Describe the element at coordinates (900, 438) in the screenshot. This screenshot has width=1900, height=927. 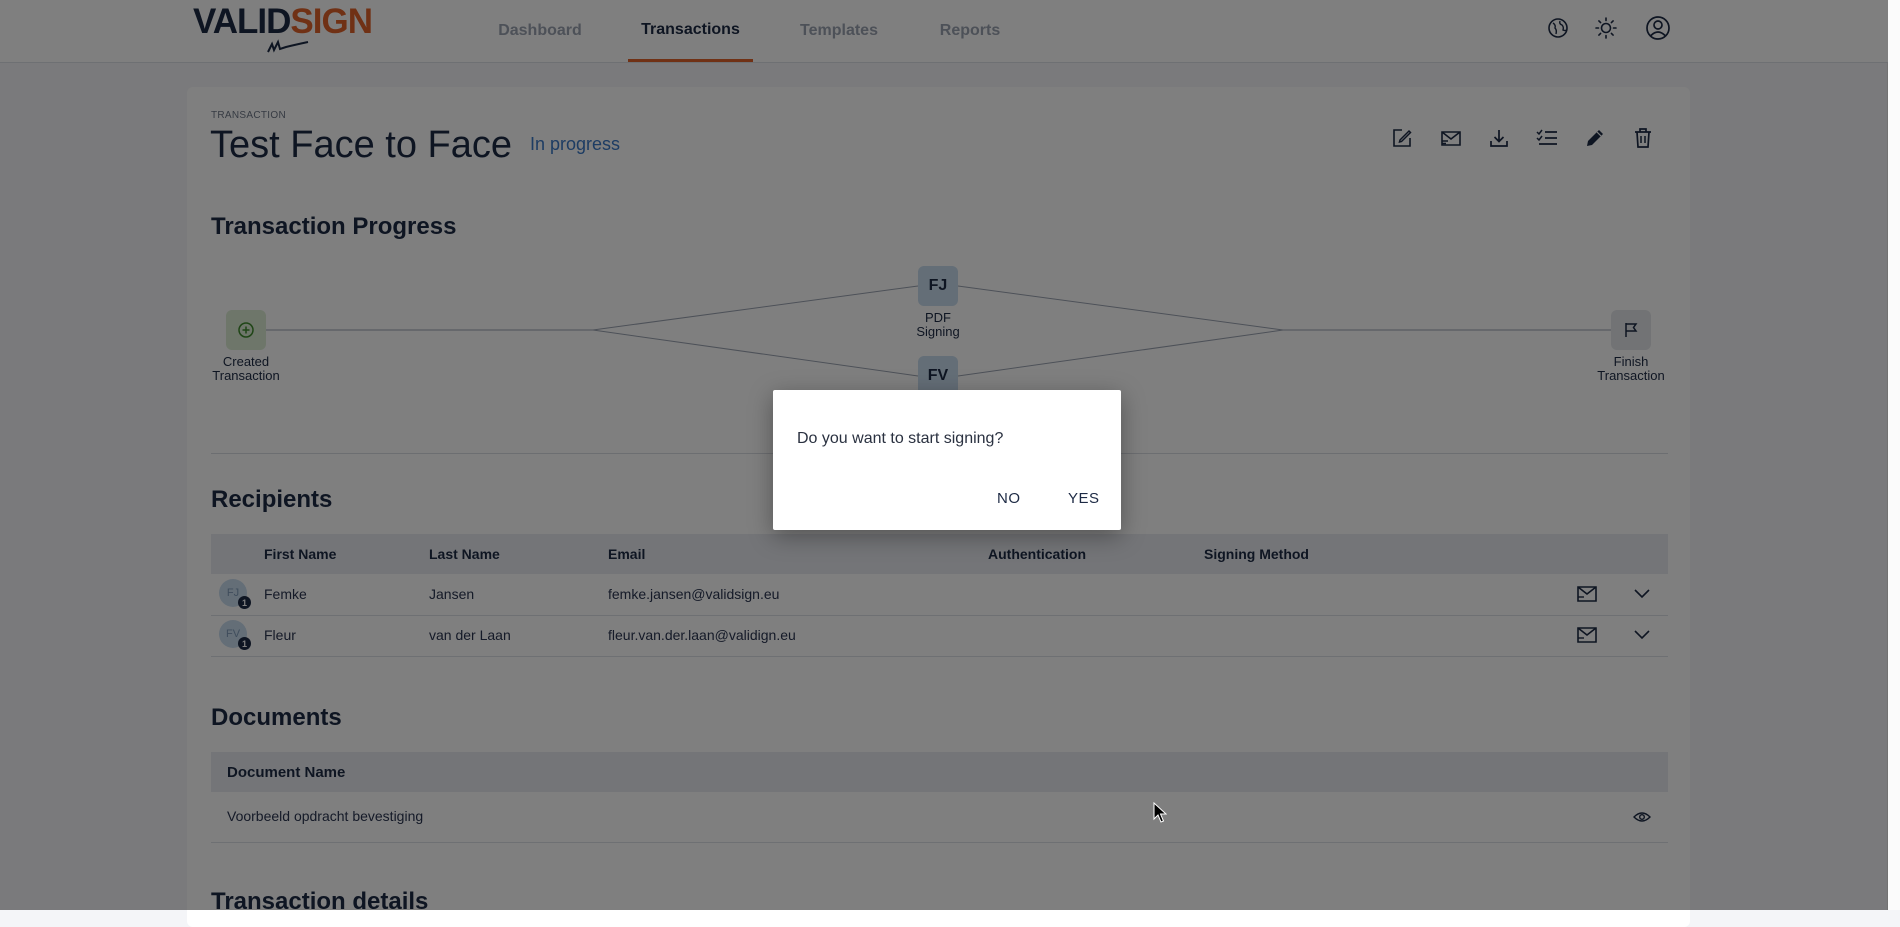
I see `dialog-message: Do you want to start signing?` at that location.